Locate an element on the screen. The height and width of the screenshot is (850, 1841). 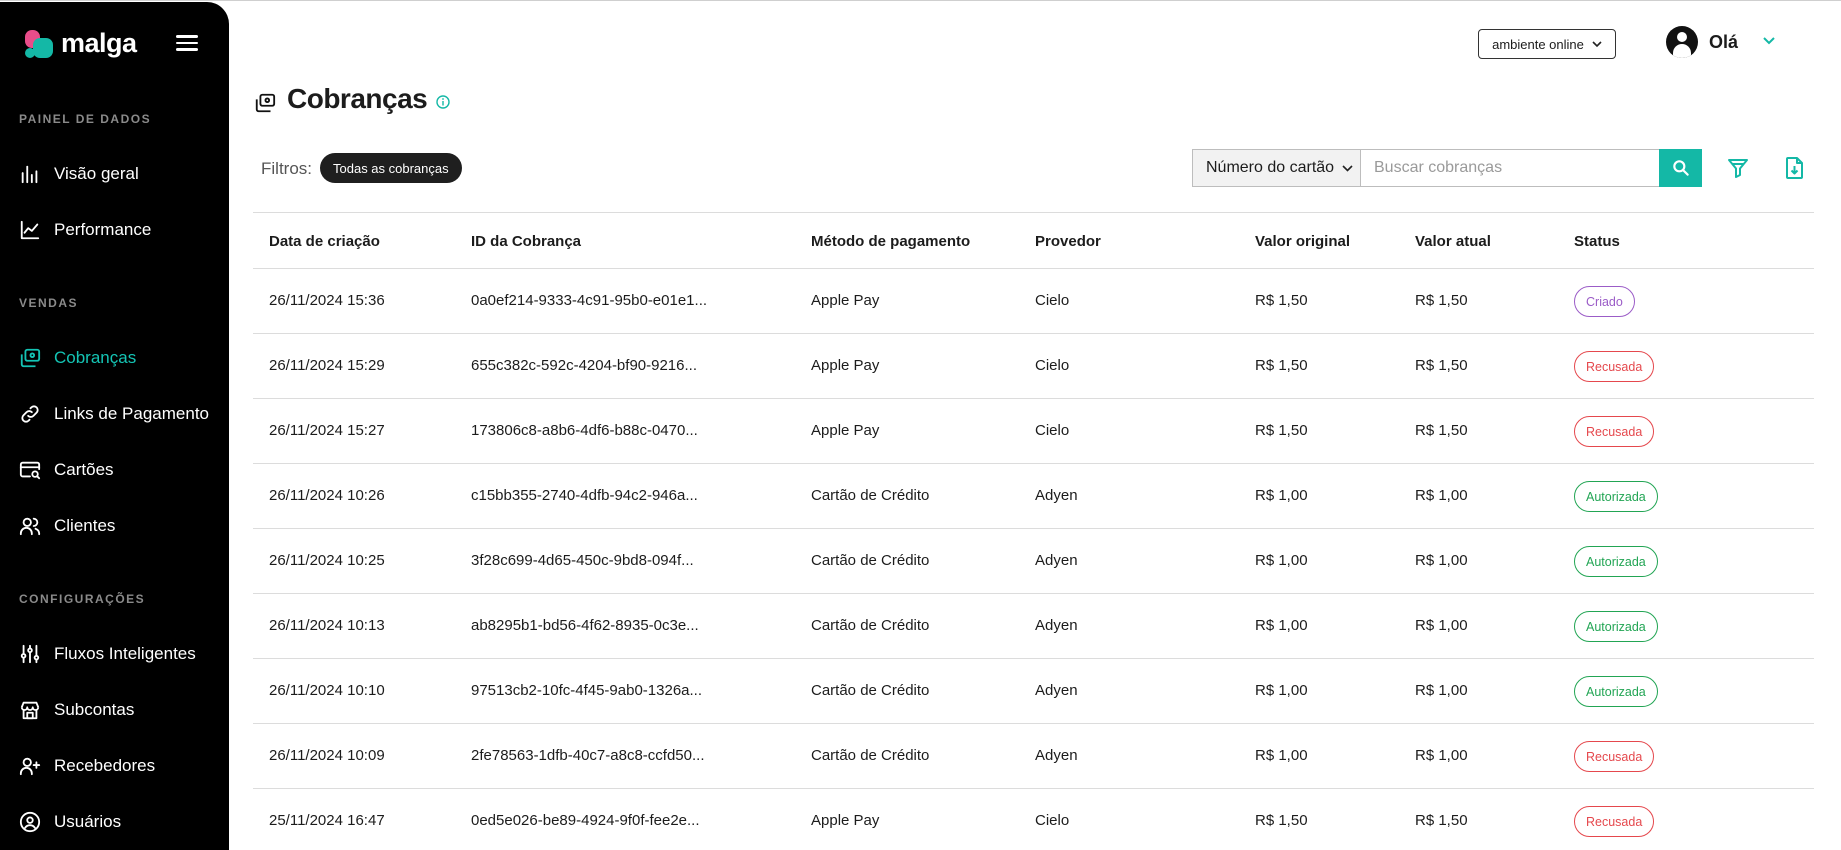
sidebar-item-usuarios: Usuários is located at coordinates (70, 822).